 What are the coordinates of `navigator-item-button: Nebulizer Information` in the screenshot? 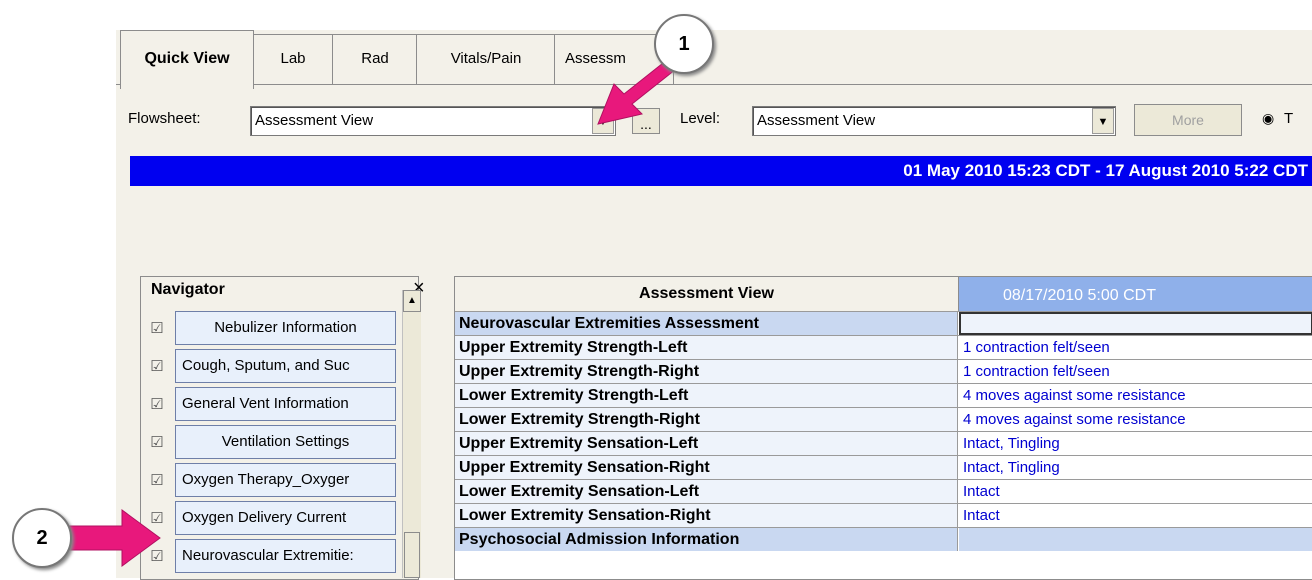 It's located at (285, 328).